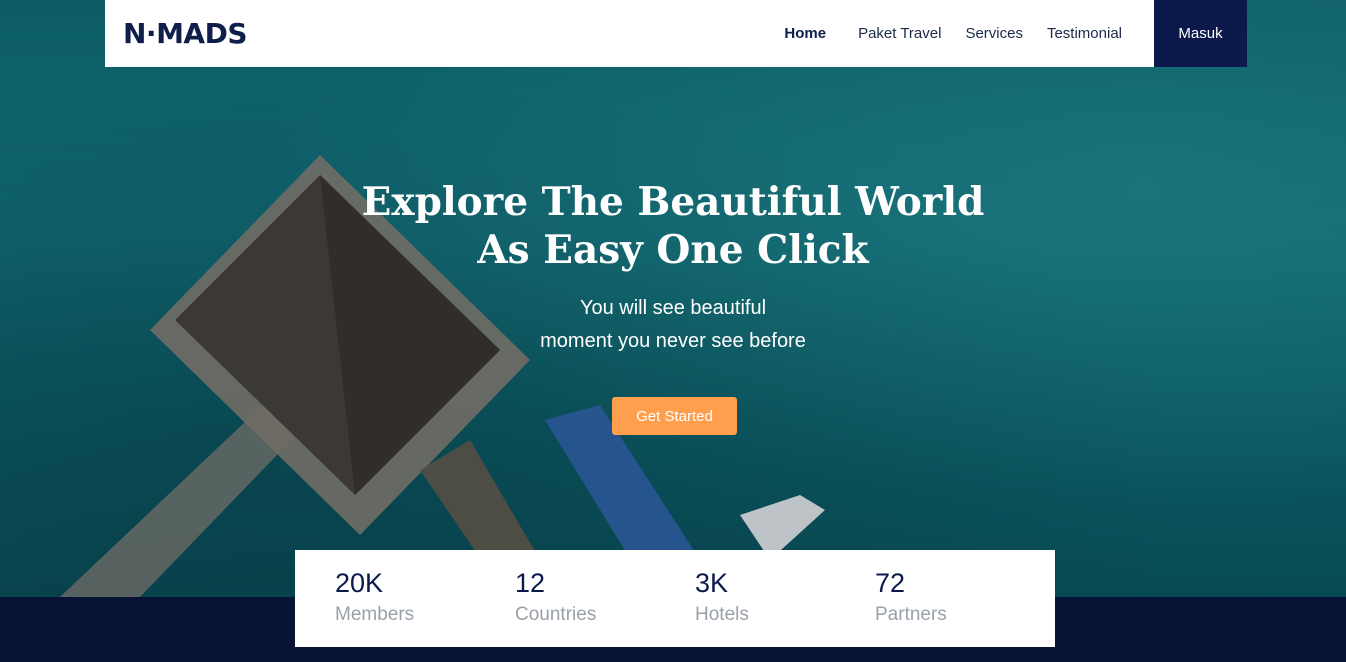 The width and height of the screenshot is (1346, 662). What do you see at coordinates (359, 583) in the screenshot?
I see `stat-value: 20K` at bounding box center [359, 583].